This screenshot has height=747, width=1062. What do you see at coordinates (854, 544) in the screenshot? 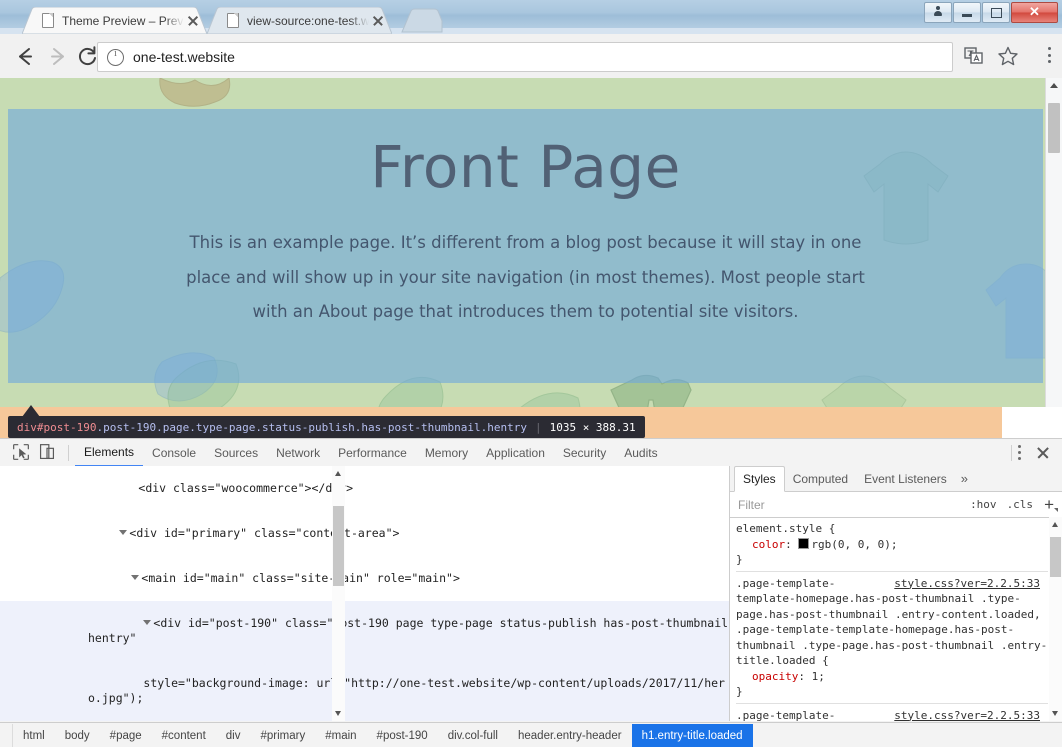
I see `property-value: rgb(0, 0, 0);` at bounding box center [854, 544].